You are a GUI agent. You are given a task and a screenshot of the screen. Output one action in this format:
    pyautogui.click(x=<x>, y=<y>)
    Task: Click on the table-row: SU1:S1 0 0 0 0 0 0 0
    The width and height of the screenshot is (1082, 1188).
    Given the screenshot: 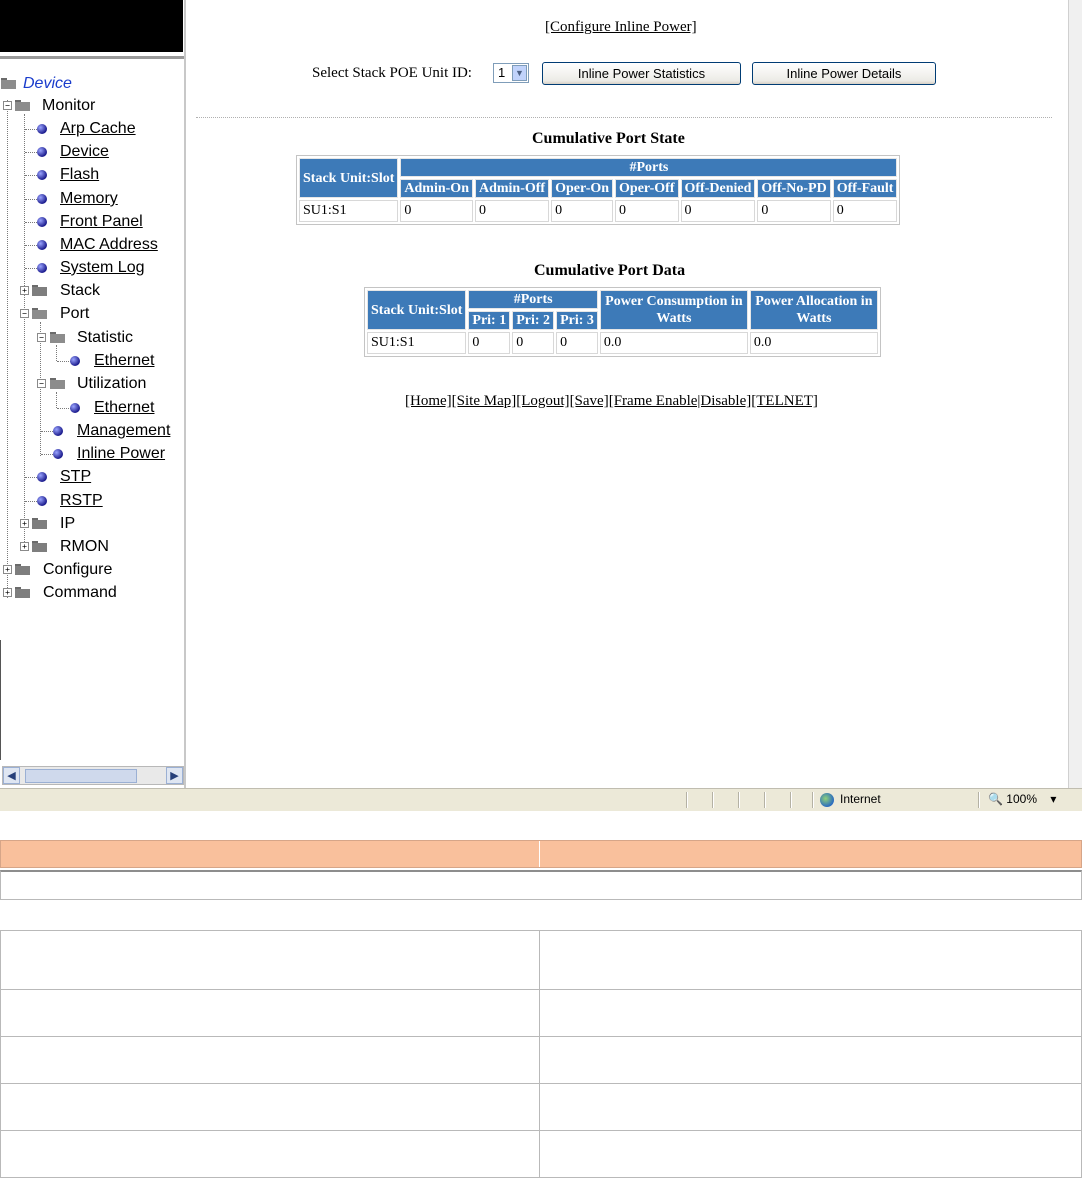 What is the action you would take?
    pyautogui.click(x=598, y=211)
    